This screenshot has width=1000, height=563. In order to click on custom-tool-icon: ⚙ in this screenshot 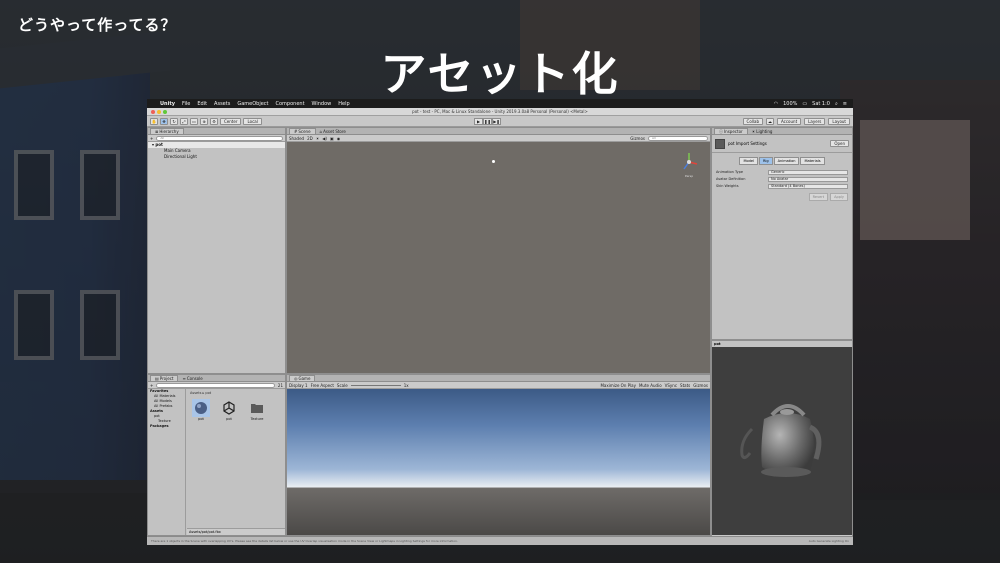, I will do `click(214, 121)`.